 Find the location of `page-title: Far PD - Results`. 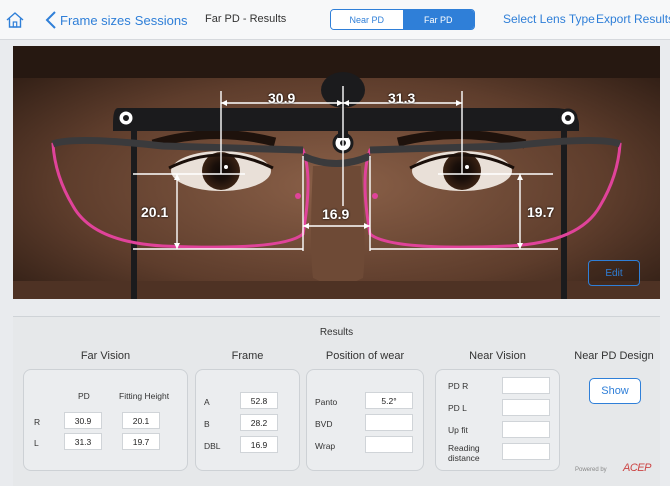

page-title: Far PD - Results is located at coordinates (246, 19).